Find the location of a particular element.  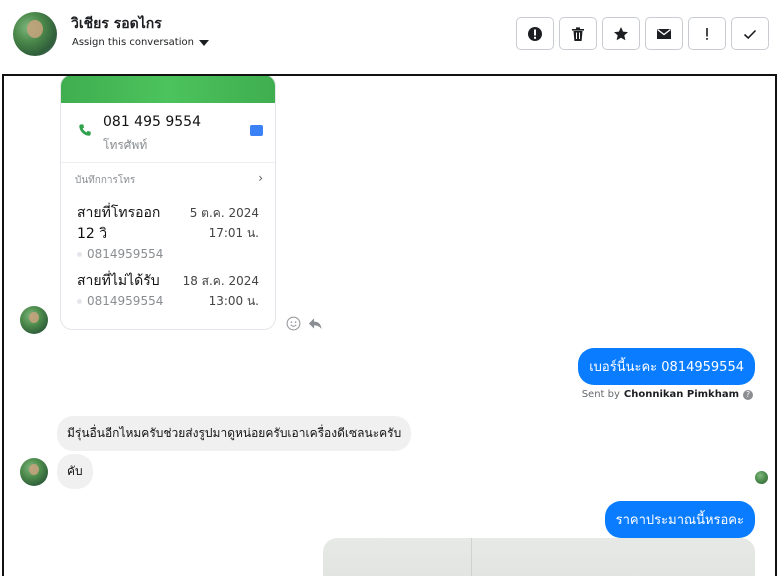

mark-done-button is located at coordinates (750, 33).